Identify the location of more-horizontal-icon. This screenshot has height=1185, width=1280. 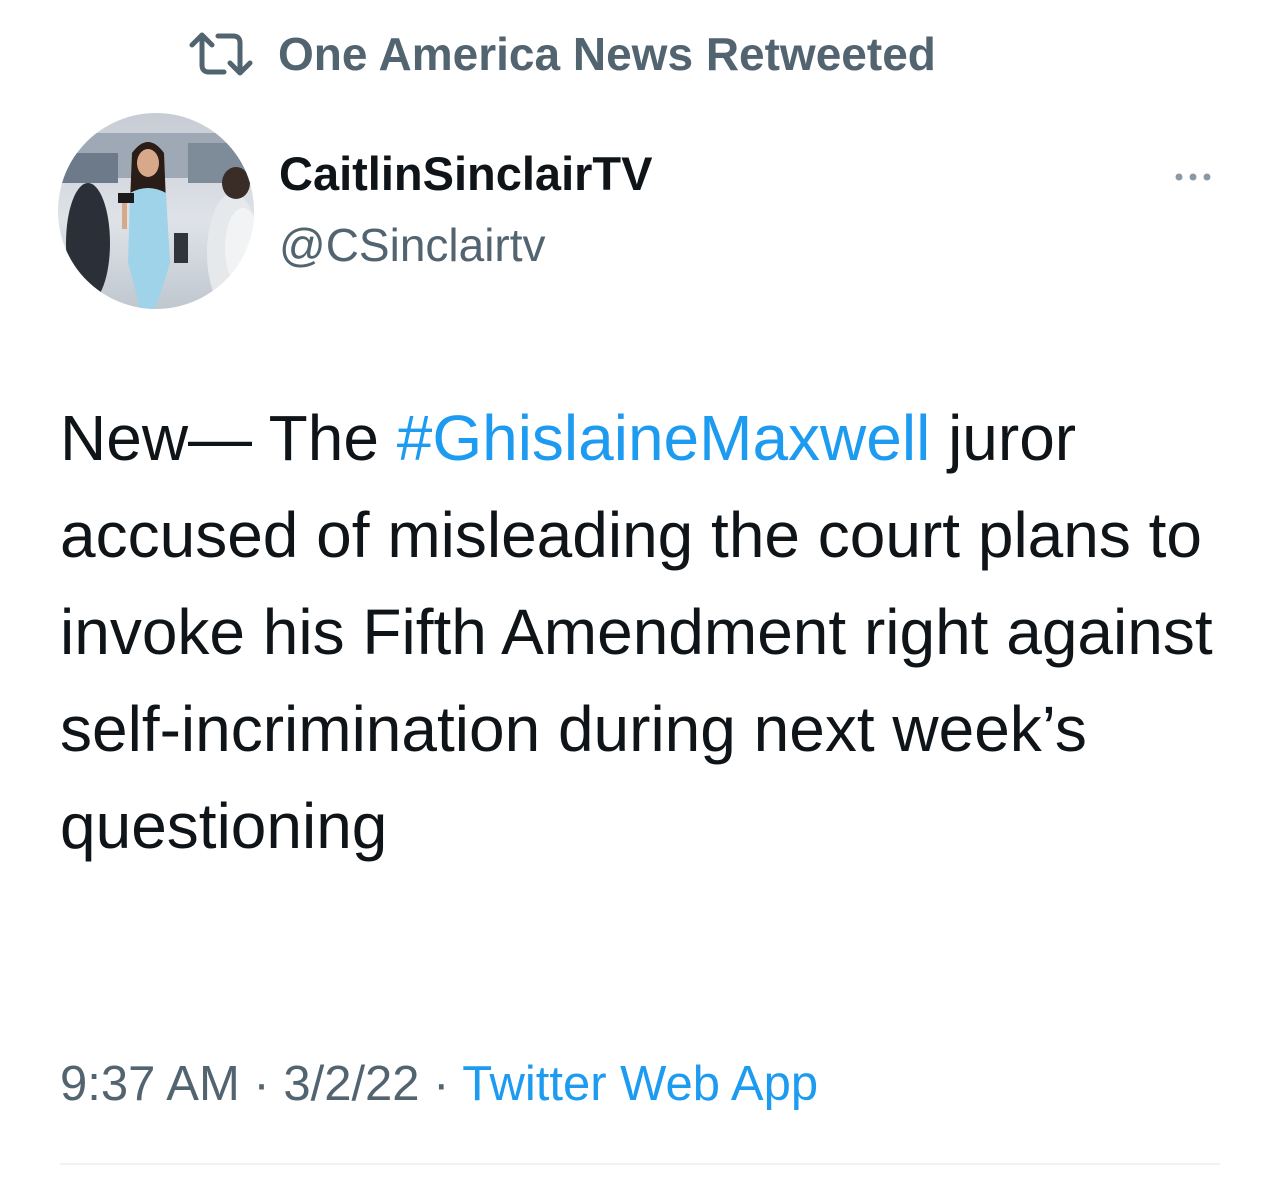
(1193, 178).